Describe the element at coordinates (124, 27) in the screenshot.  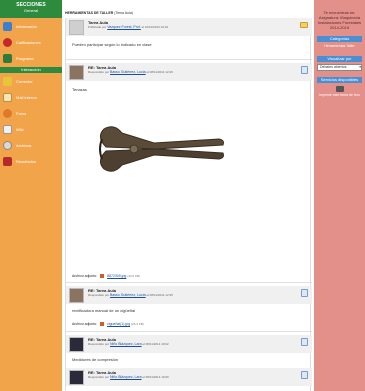
I see `author-link: Vazquez Forest, Prof.` at that location.